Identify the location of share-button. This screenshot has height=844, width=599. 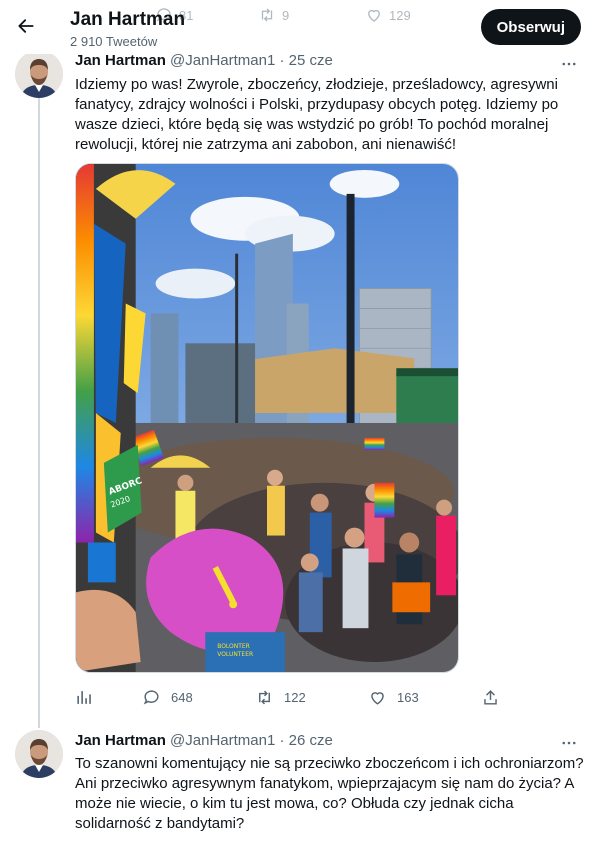
(490, 697).